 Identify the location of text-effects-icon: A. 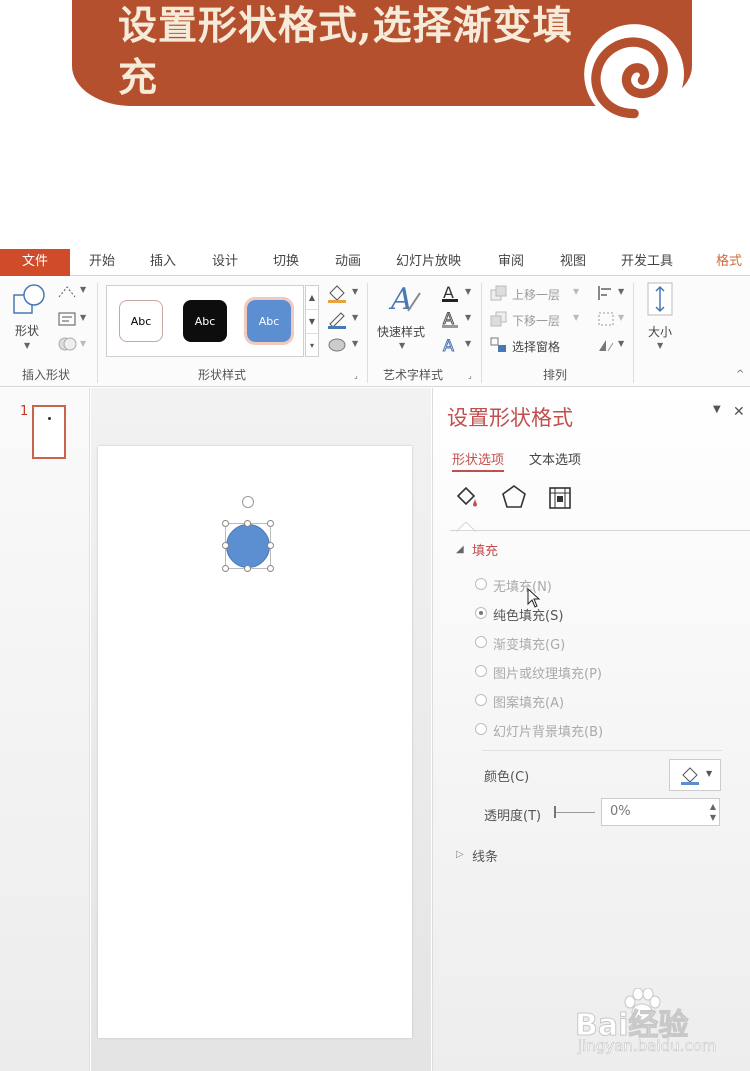
(450, 345).